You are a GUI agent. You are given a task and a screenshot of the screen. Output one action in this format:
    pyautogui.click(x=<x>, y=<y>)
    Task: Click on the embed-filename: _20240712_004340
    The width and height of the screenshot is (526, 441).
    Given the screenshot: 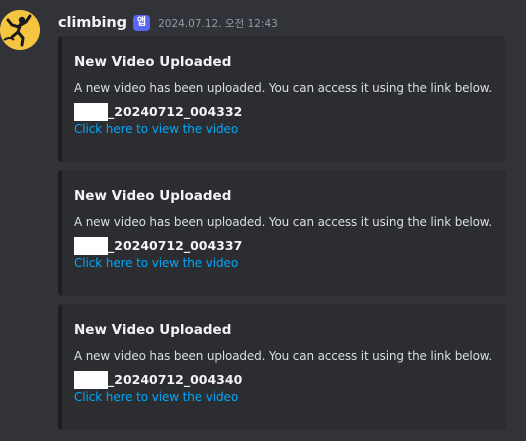 What is the action you would take?
    pyautogui.click(x=288, y=380)
    